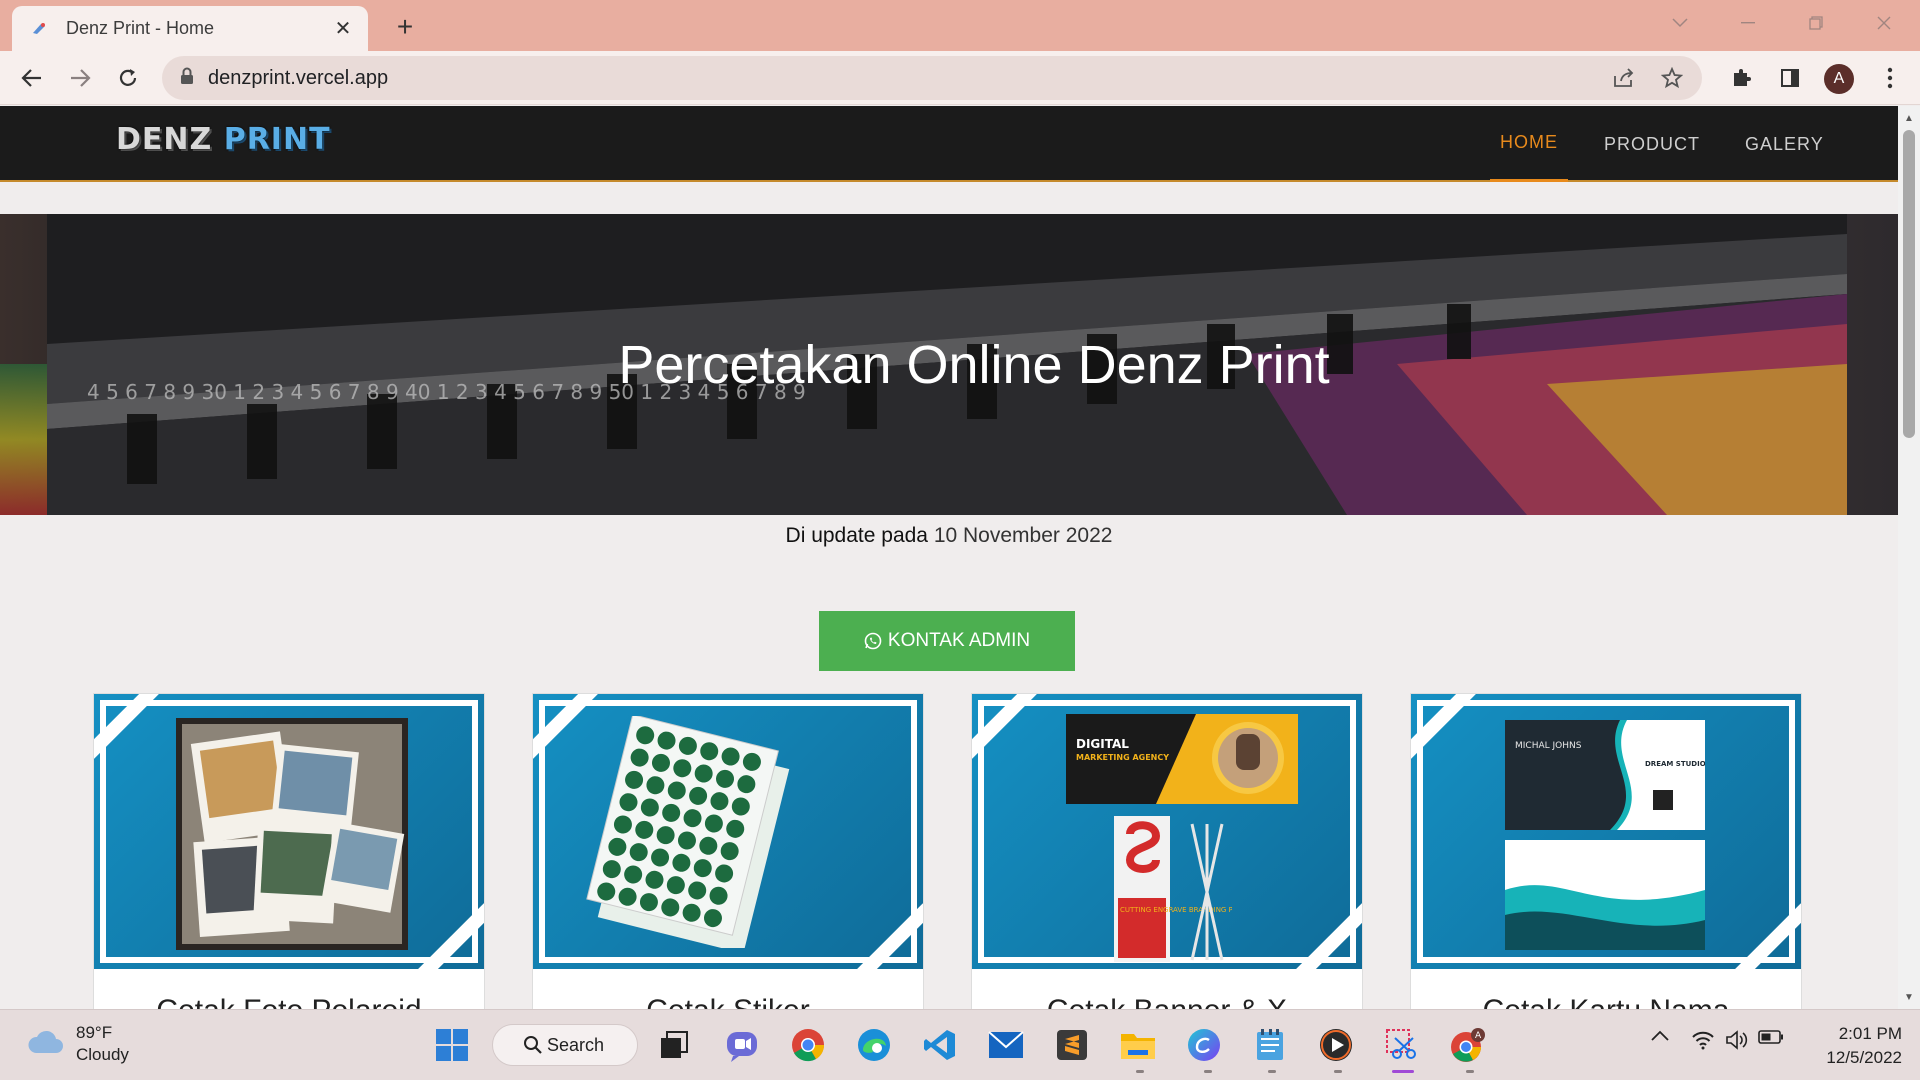 This screenshot has width=1920, height=1080. I want to click on nav-link-product: PRODUCT, so click(1652, 144).